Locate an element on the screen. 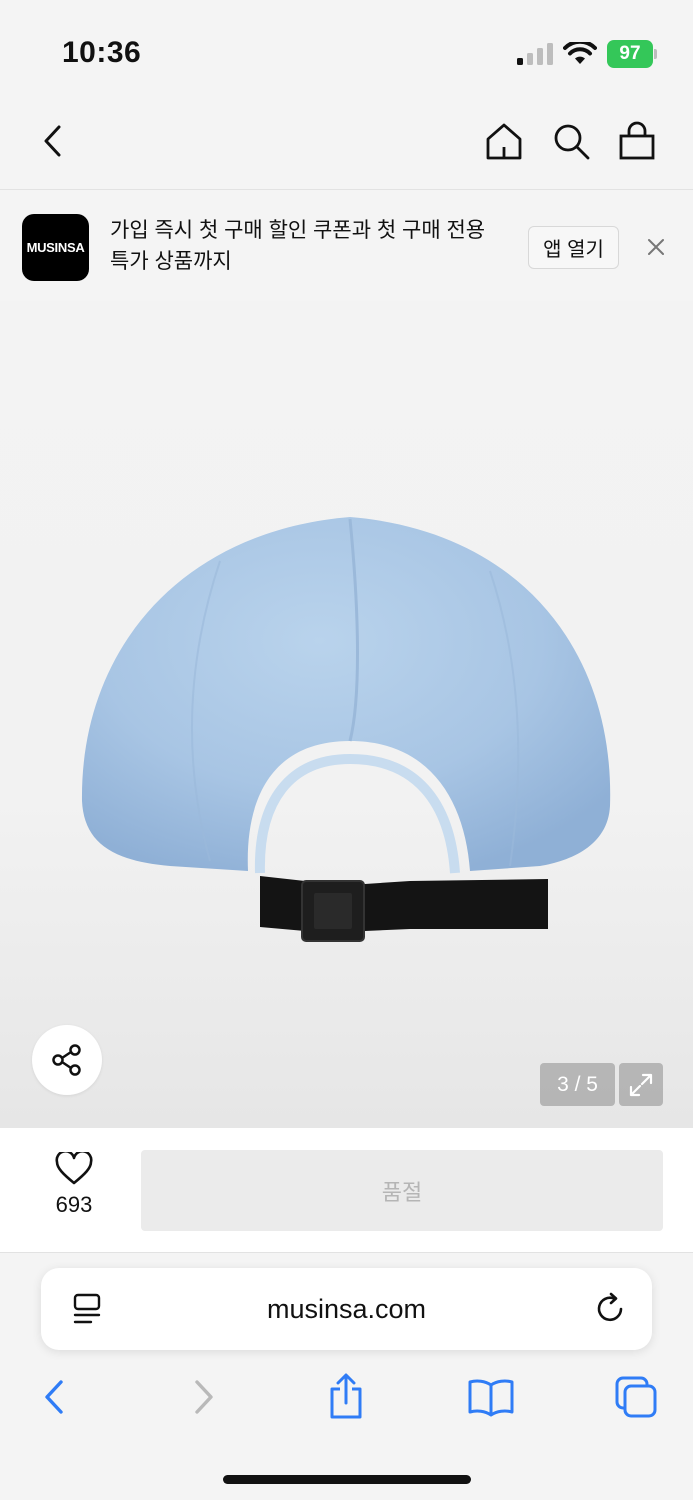 This screenshot has height=1500, width=693. musinsa-logo: MUSINSA is located at coordinates (55, 247).